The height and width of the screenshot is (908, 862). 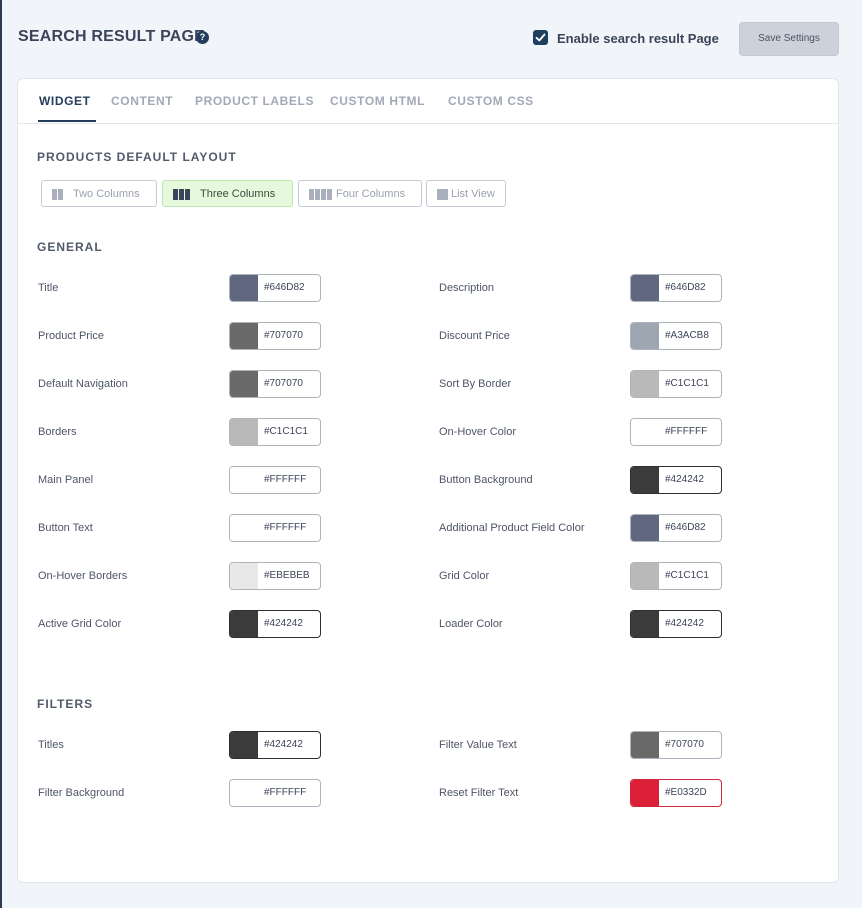 I want to click on checkmark-icon, so click(x=540, y=37).